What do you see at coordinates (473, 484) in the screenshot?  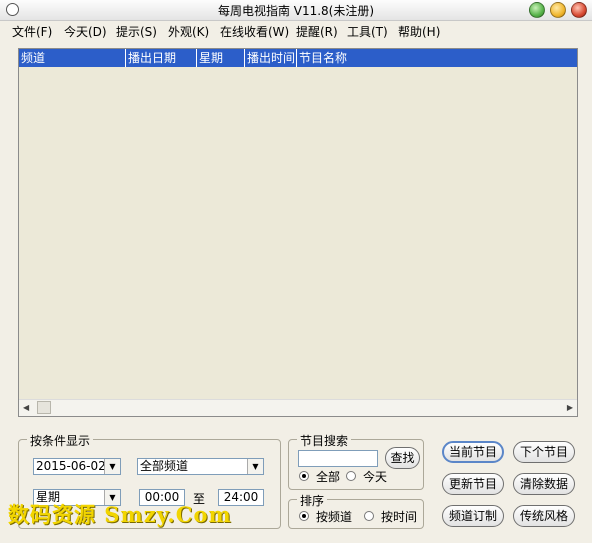 I see `update-programs-button: 更新节目` at bounding box center [473, 484].